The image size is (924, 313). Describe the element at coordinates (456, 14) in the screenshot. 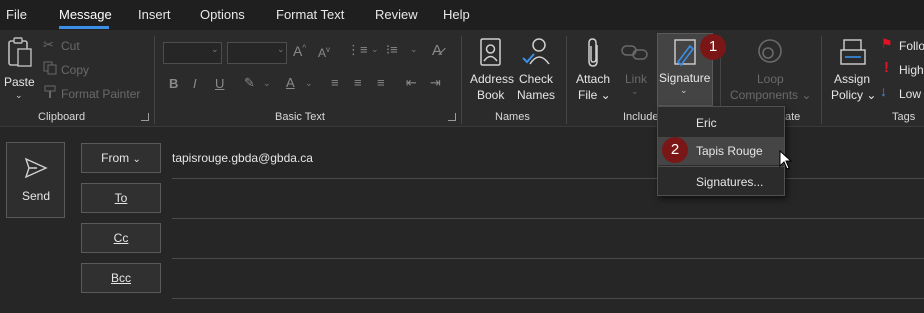

I see `menu-help: Help` at that location.